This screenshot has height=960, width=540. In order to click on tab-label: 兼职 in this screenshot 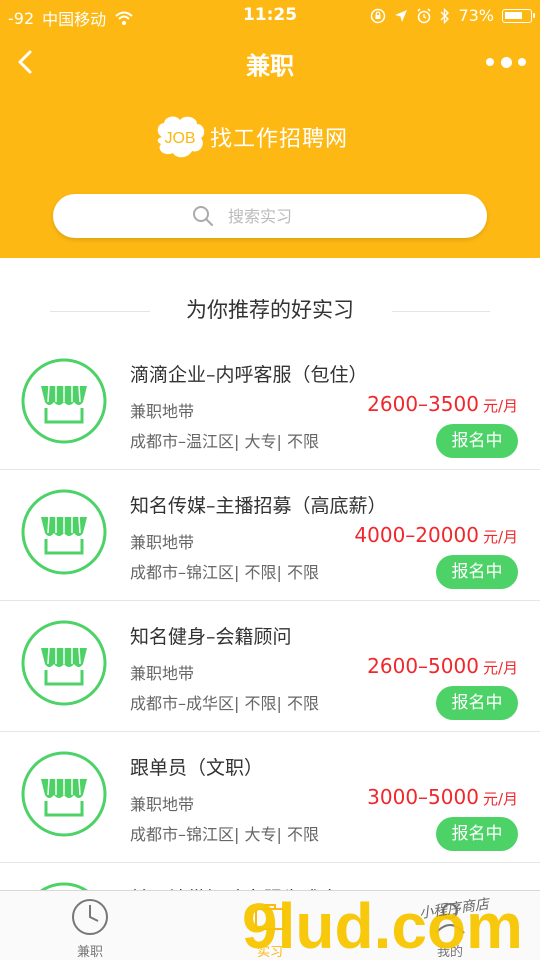, I will do `click(89, 952)`.